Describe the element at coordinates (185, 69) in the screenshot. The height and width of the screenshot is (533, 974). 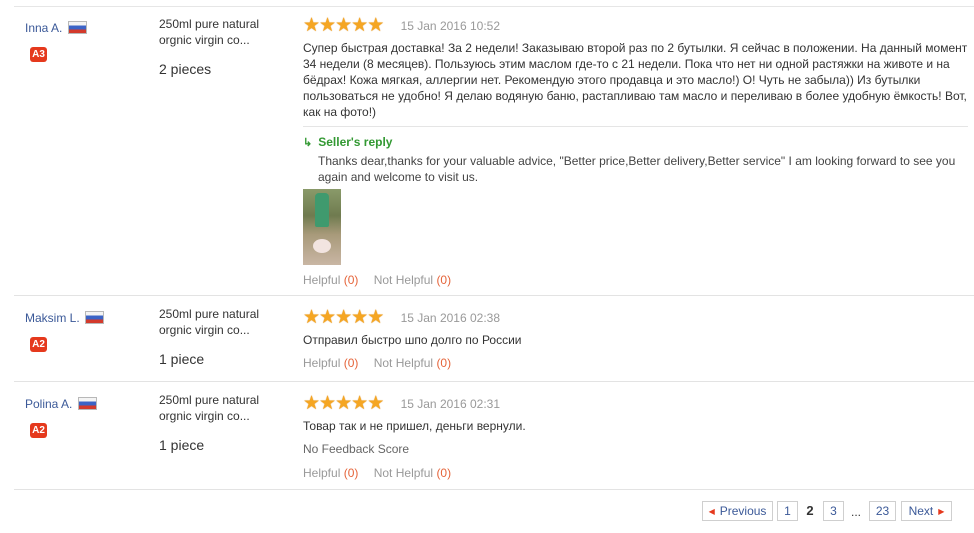
I see `quantity: 2 pieces` at that location.